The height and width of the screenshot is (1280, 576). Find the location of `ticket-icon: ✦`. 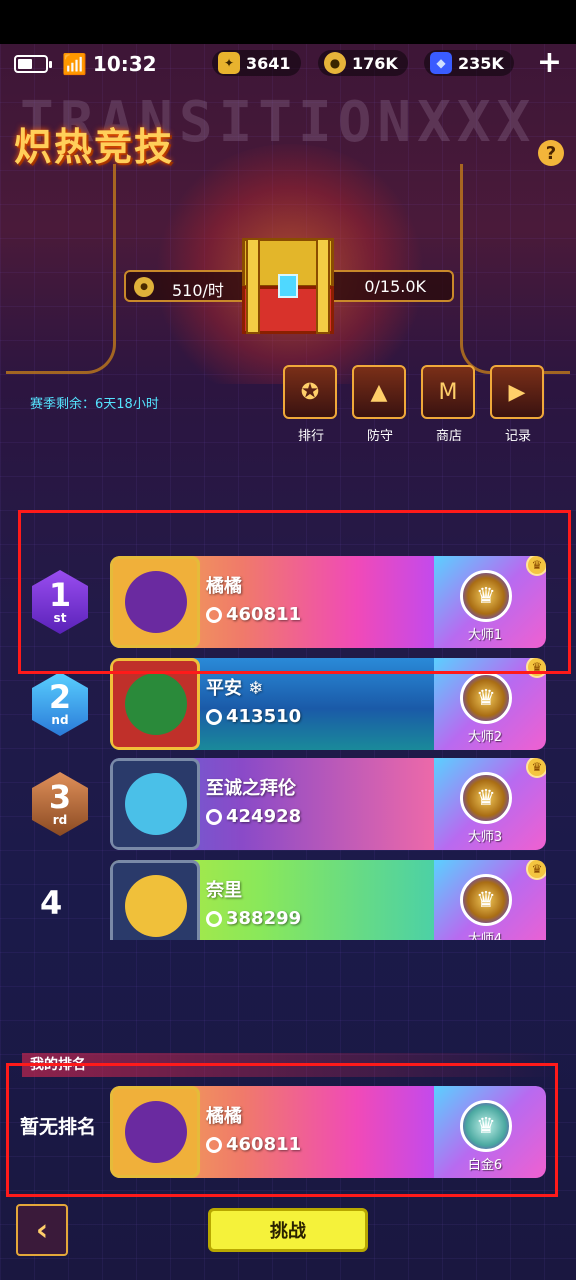

ticket-icon: ✦ is located at coordinates (229, 63).